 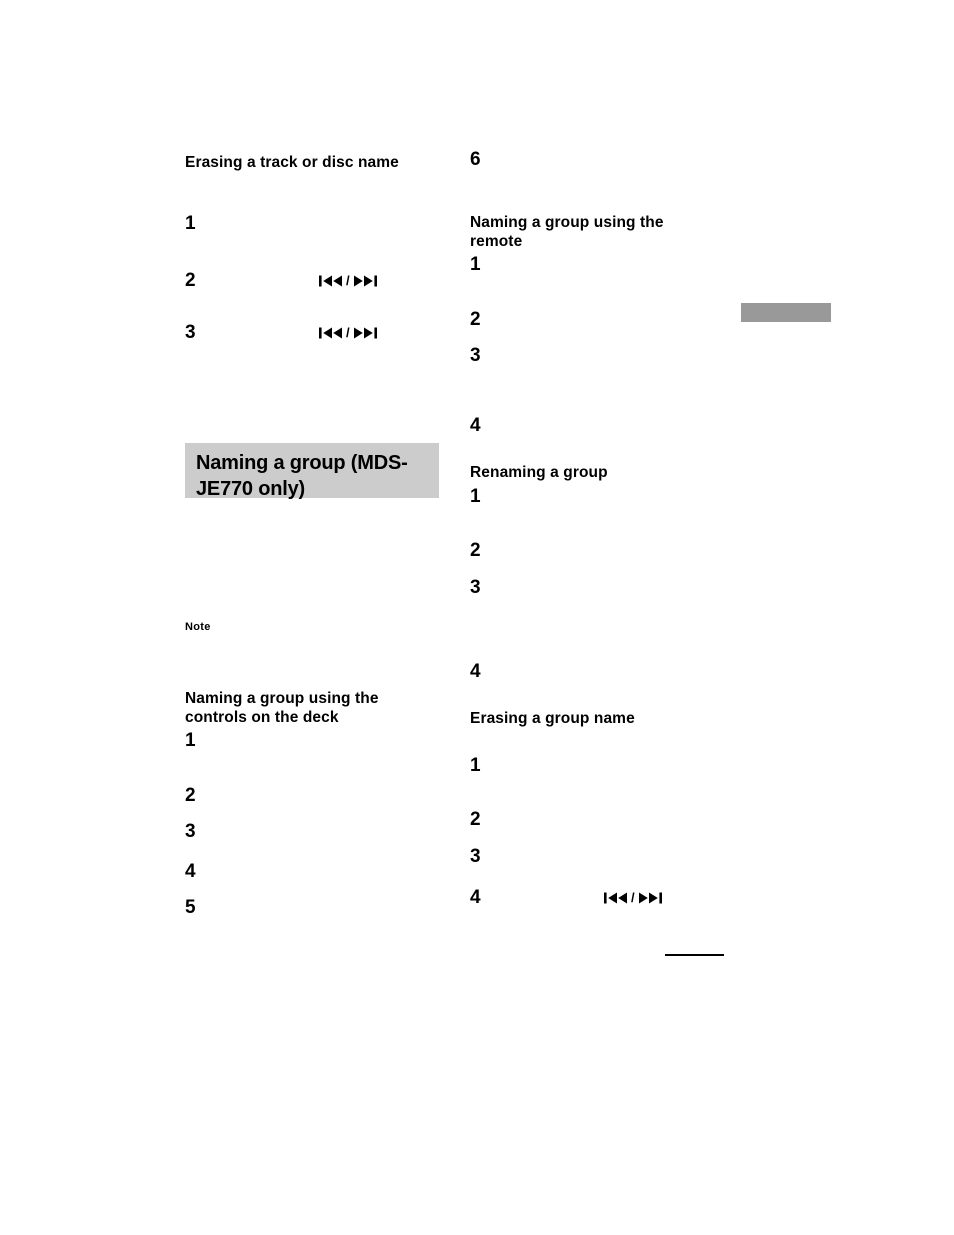 What do you see at coordinates (694, 955) in the screenshot?
I see `footer-rule` at bounding box center [694, 955].